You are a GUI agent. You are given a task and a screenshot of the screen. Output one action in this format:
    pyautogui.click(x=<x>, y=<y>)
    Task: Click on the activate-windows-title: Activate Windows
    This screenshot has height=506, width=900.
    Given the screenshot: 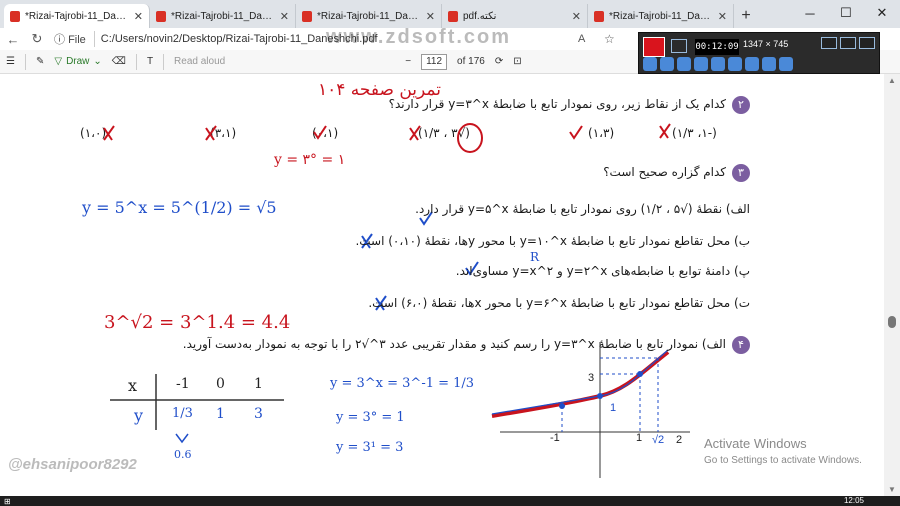 What is the action you would take?
    pyautogui.click(x=755, y=443)
    